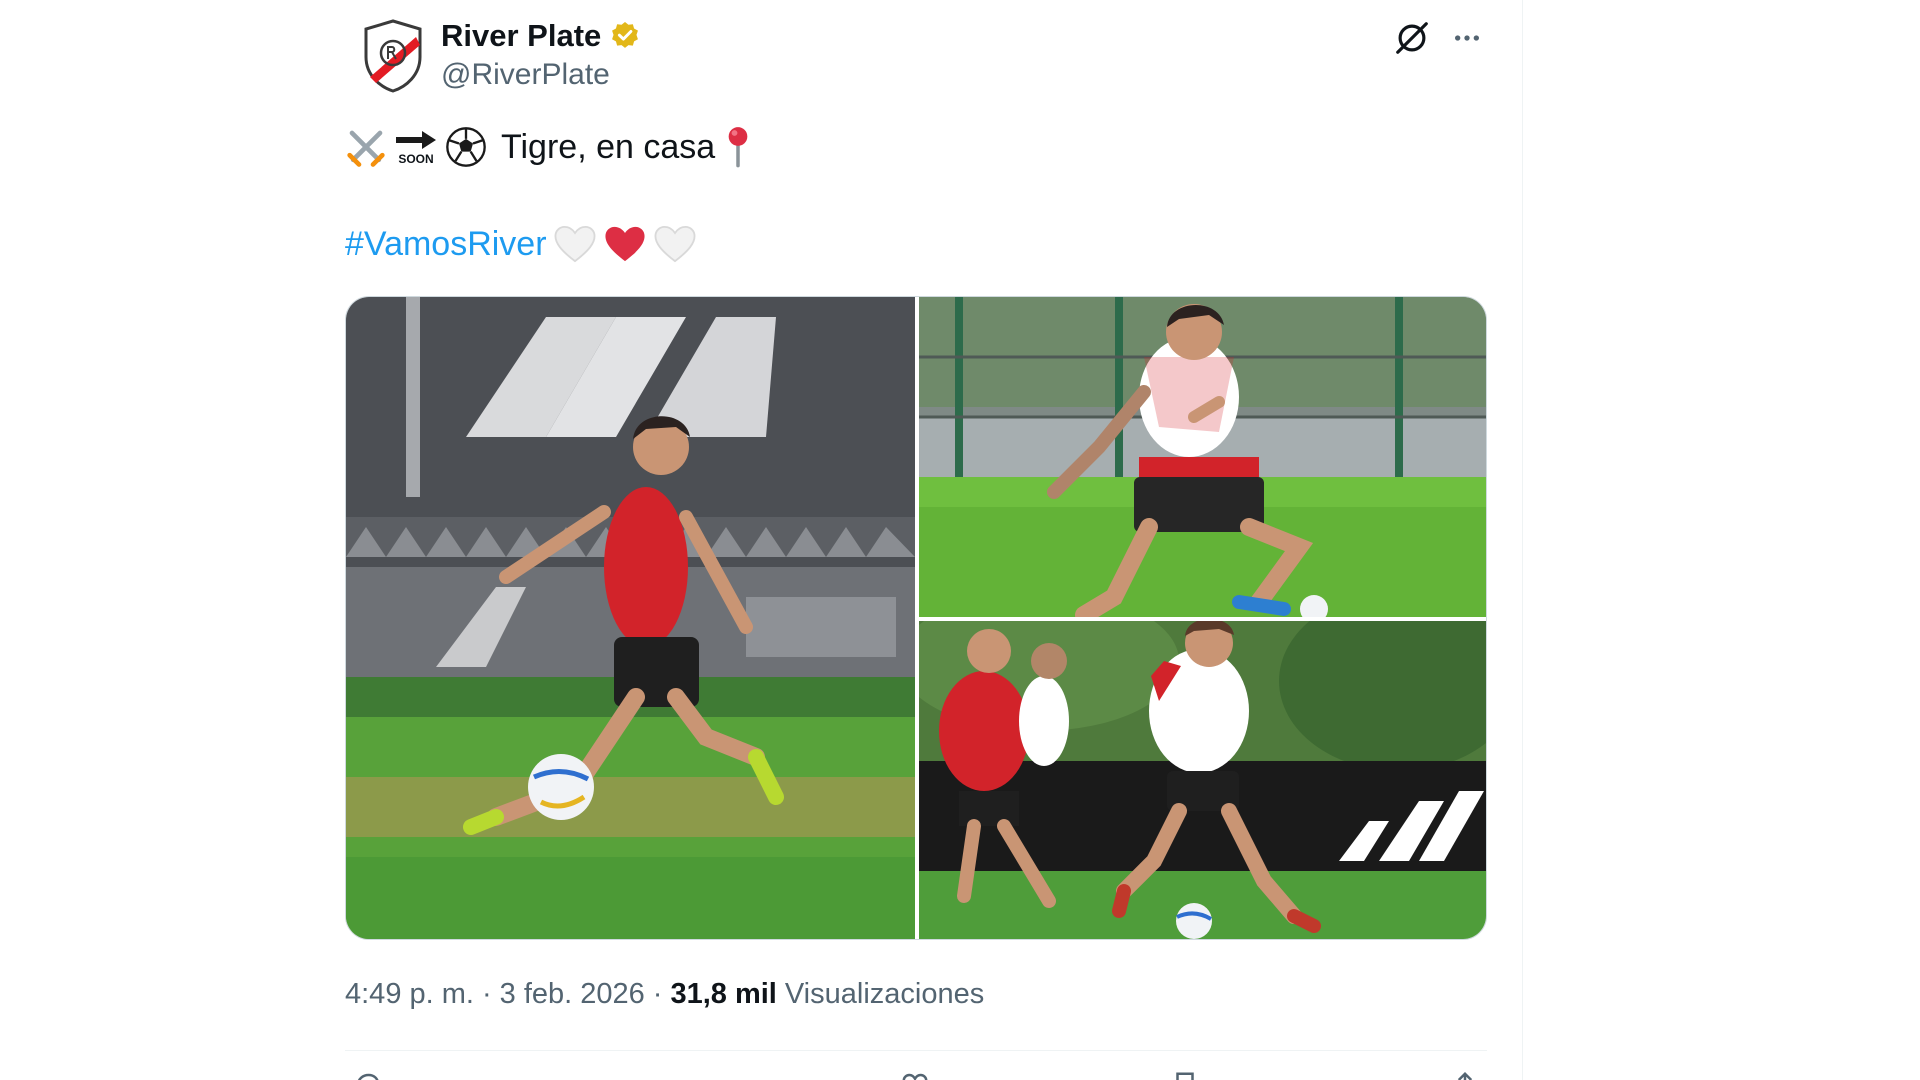 The width and height of the screenshot is (1920, 1080). What do you see at coordinates (409, 994) in the screenshot?
I see `tweet-time: 4:49 p. m.` at bounding box center [409, 994].